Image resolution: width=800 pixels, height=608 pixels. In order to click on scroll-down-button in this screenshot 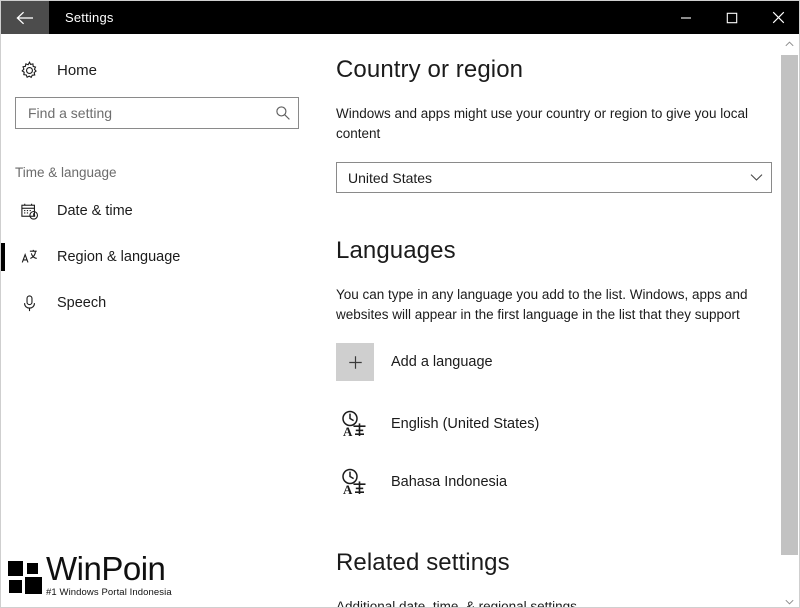, I will do `click(789, 600)`.